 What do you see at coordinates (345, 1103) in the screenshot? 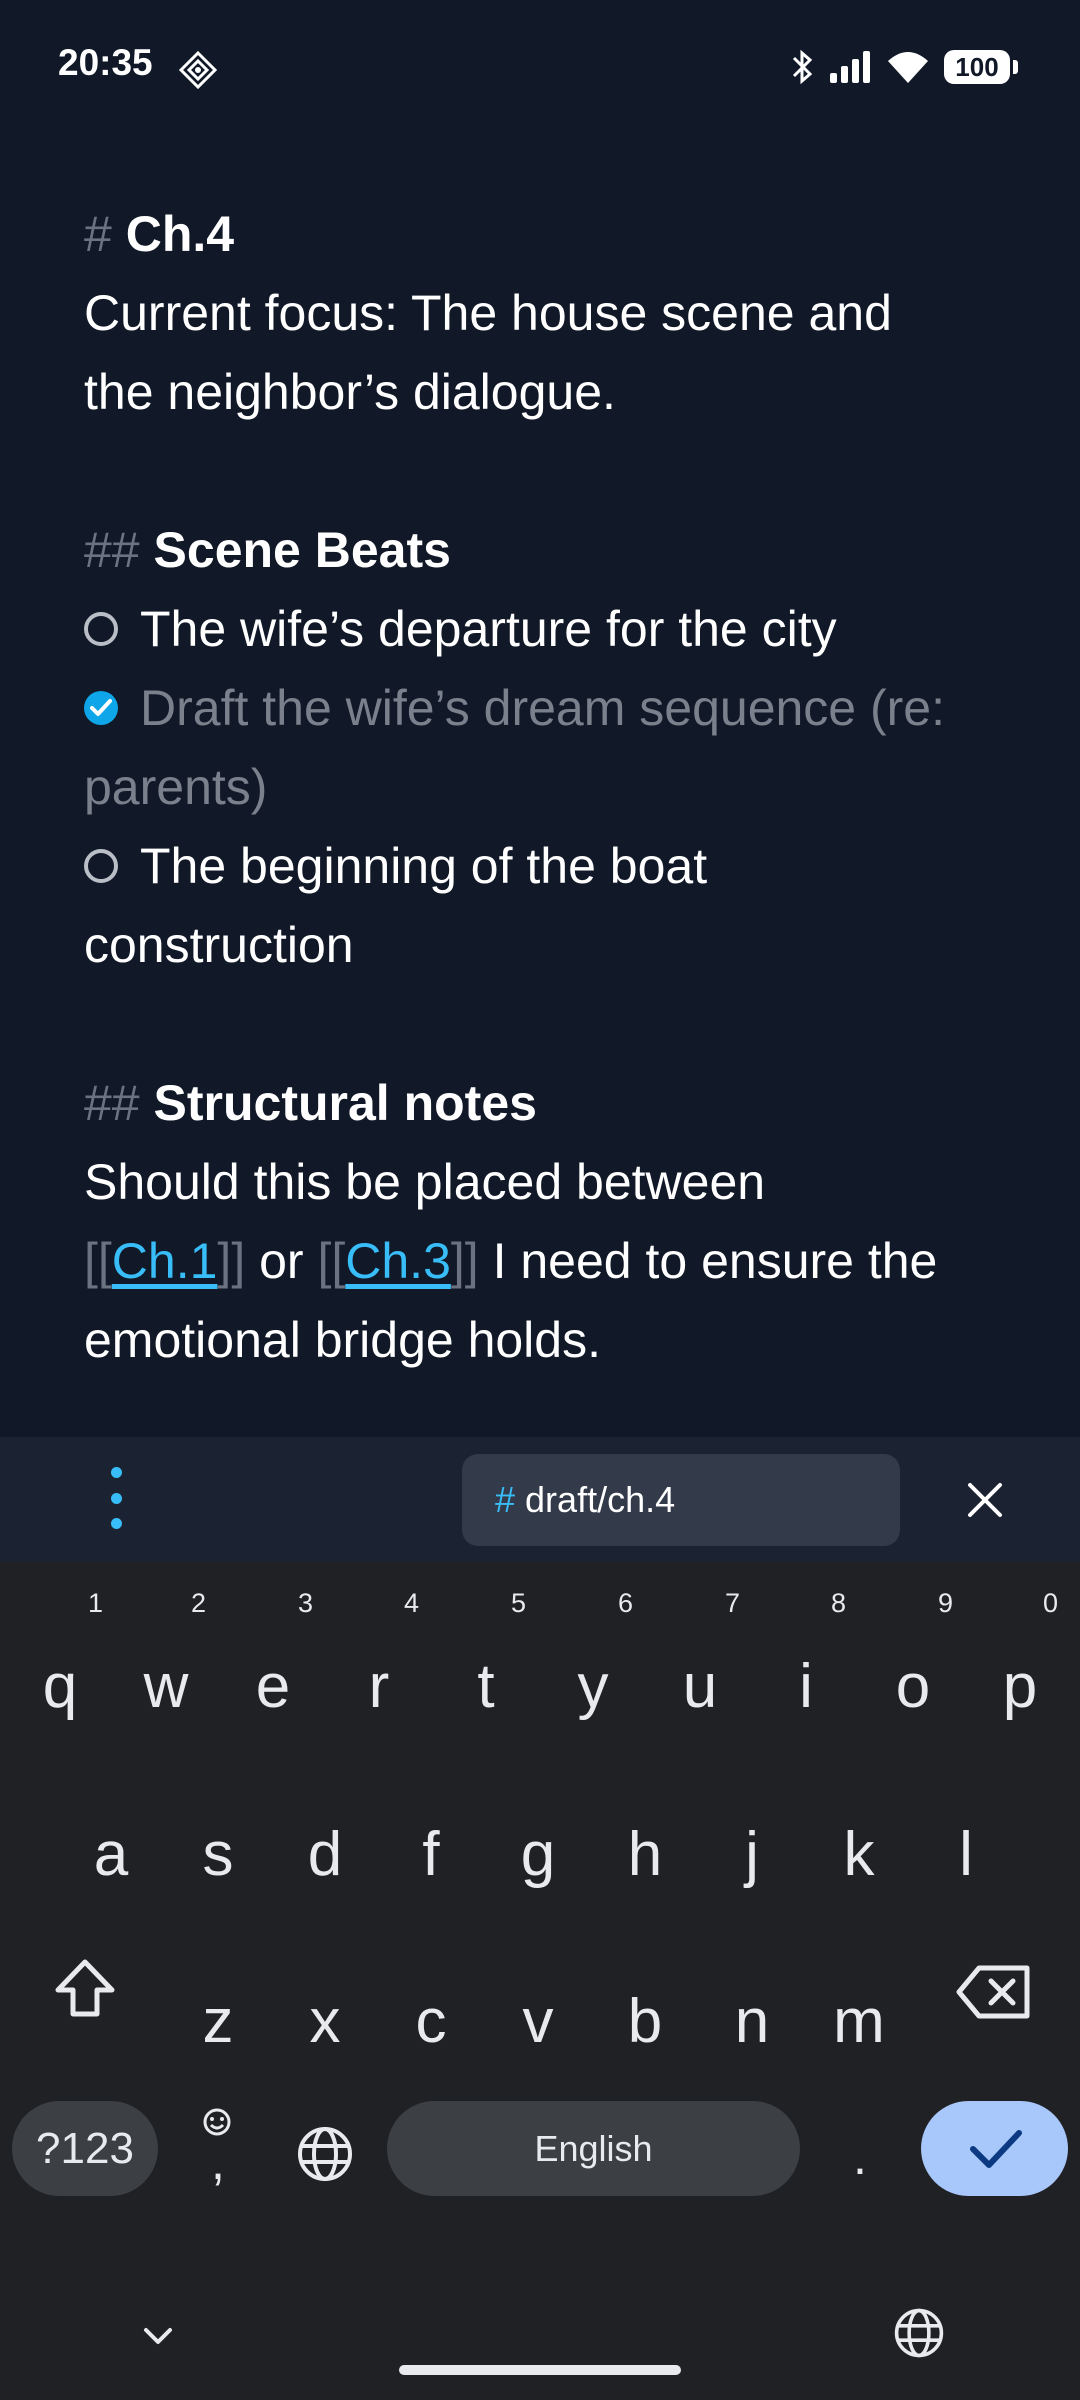
I see `heading-text: Structural notes` at bounding box center [345, 1103].